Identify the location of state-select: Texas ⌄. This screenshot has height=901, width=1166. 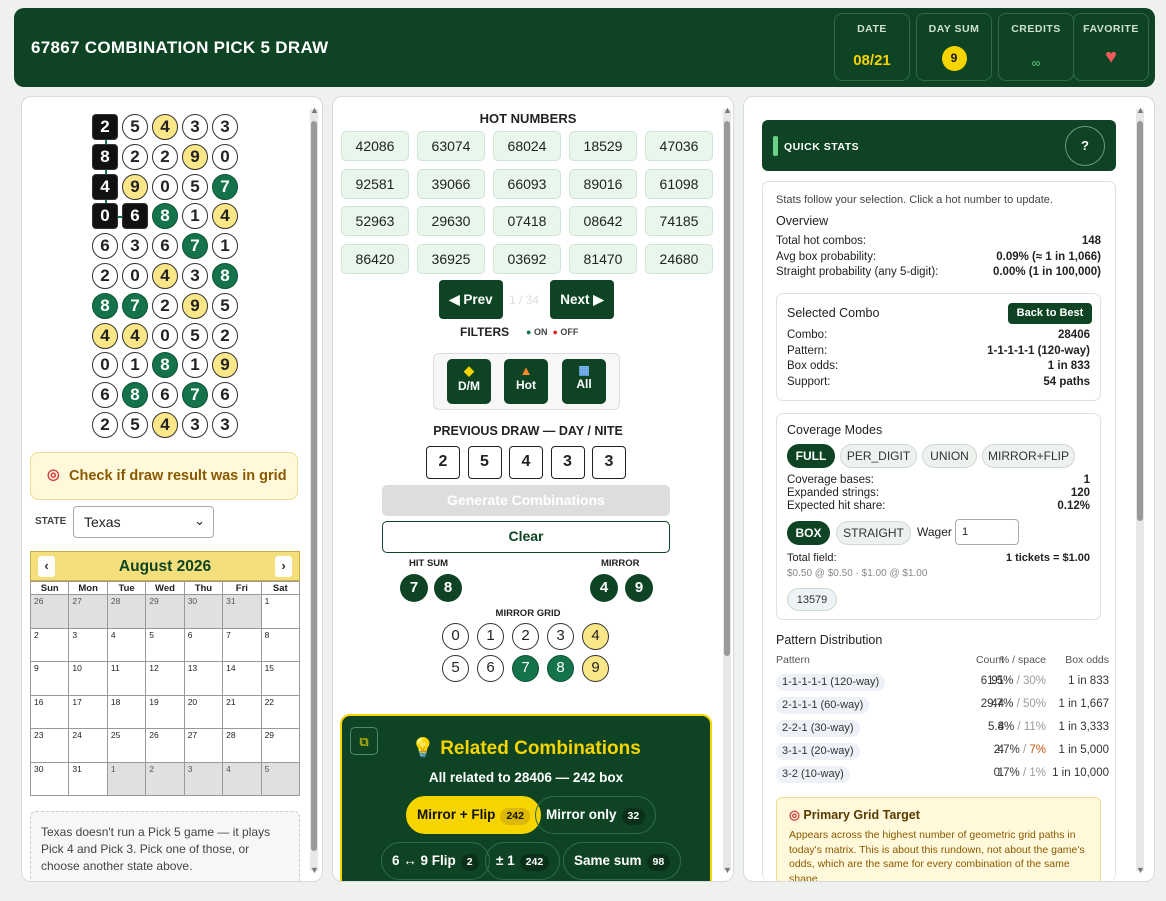
(143, 522).